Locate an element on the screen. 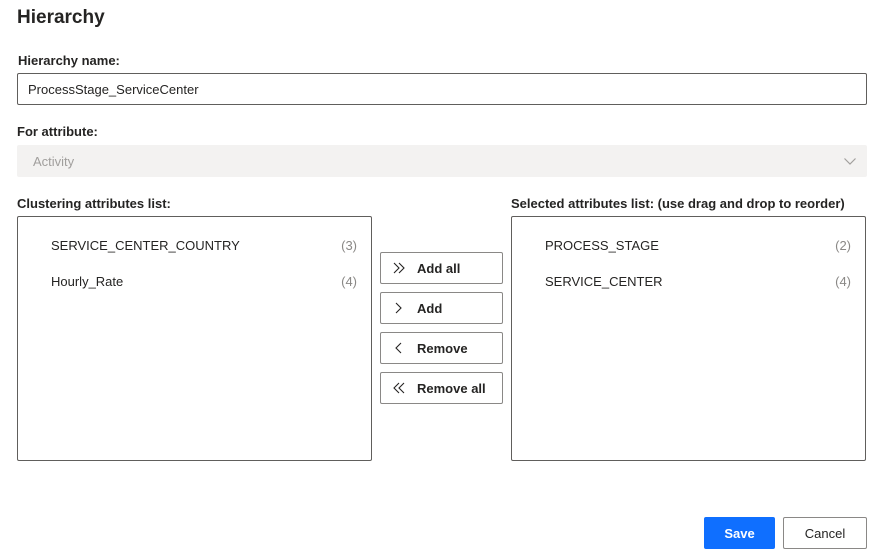 The width and height of the screenshot is (874, 554). list-item-count: (2) is located at coordinates (843, 245).